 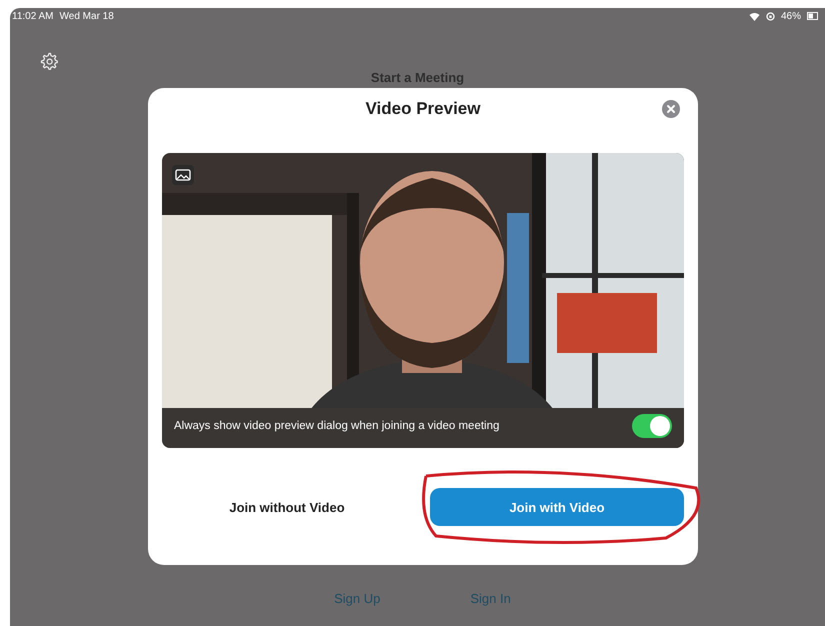 I want to click on dialog-title: Video Preview, so click(x=423, y=108).